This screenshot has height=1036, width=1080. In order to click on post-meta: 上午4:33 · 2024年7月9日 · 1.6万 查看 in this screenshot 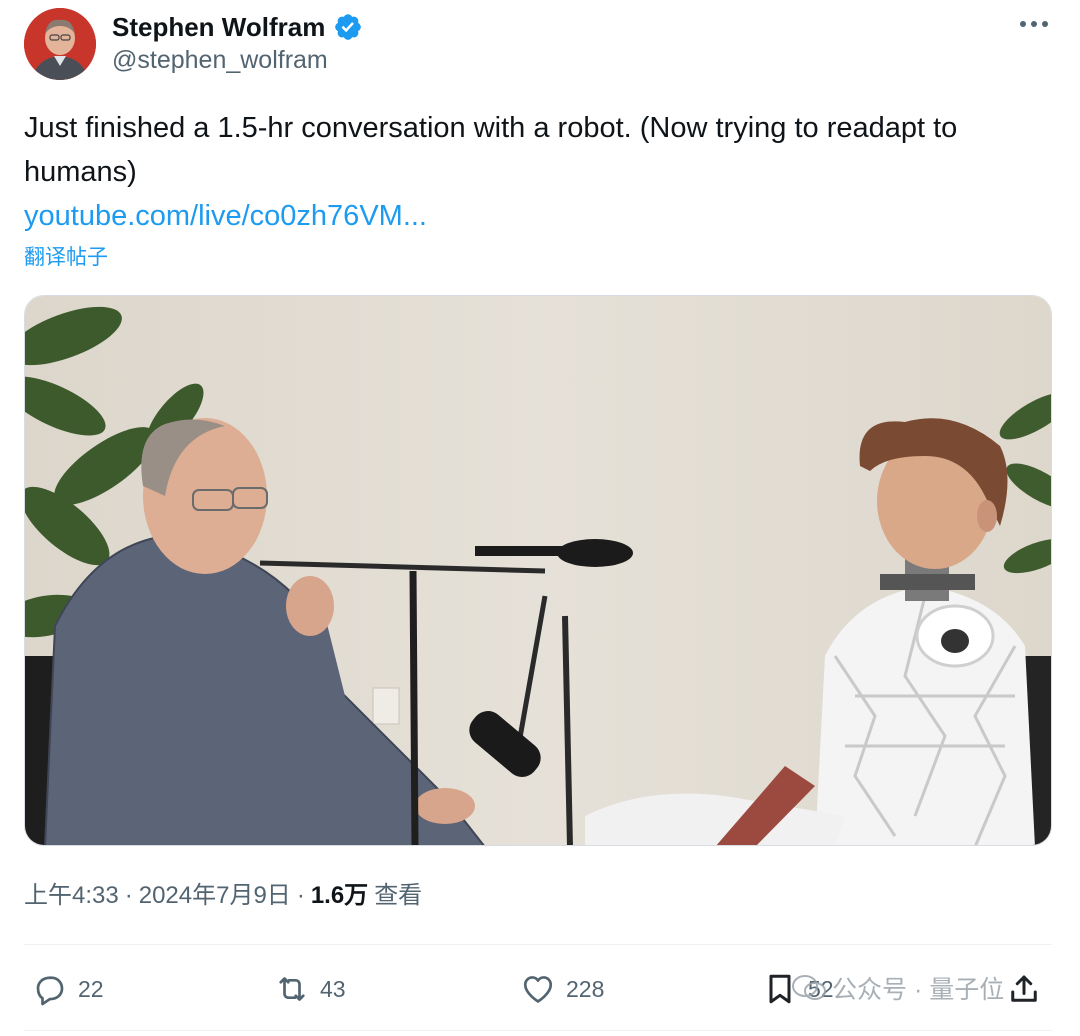, I will do `click(223, 896)`.